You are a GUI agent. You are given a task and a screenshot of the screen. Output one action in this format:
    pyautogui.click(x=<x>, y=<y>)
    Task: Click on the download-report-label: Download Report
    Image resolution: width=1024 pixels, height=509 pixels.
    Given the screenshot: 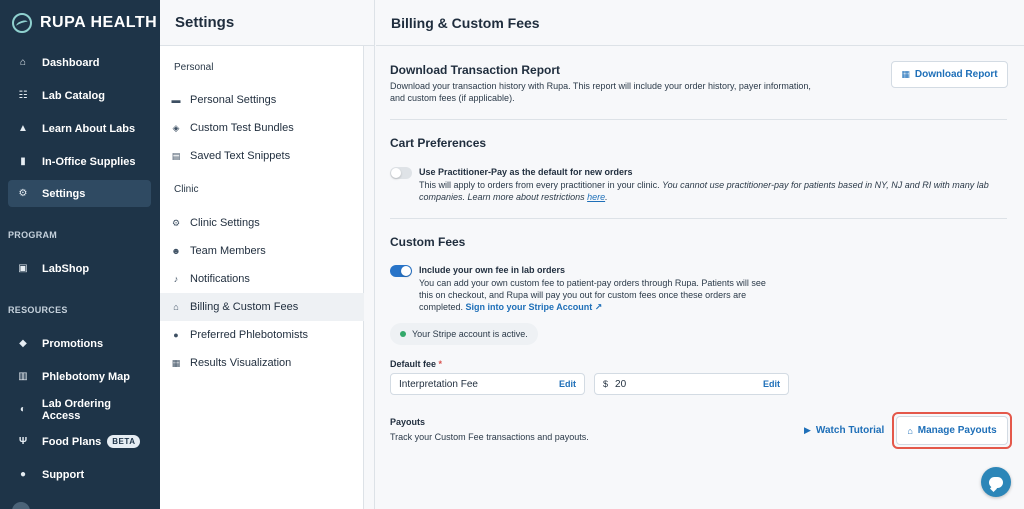 What is the action you would take?
    pyautogui.click(x=956, y=74)
    